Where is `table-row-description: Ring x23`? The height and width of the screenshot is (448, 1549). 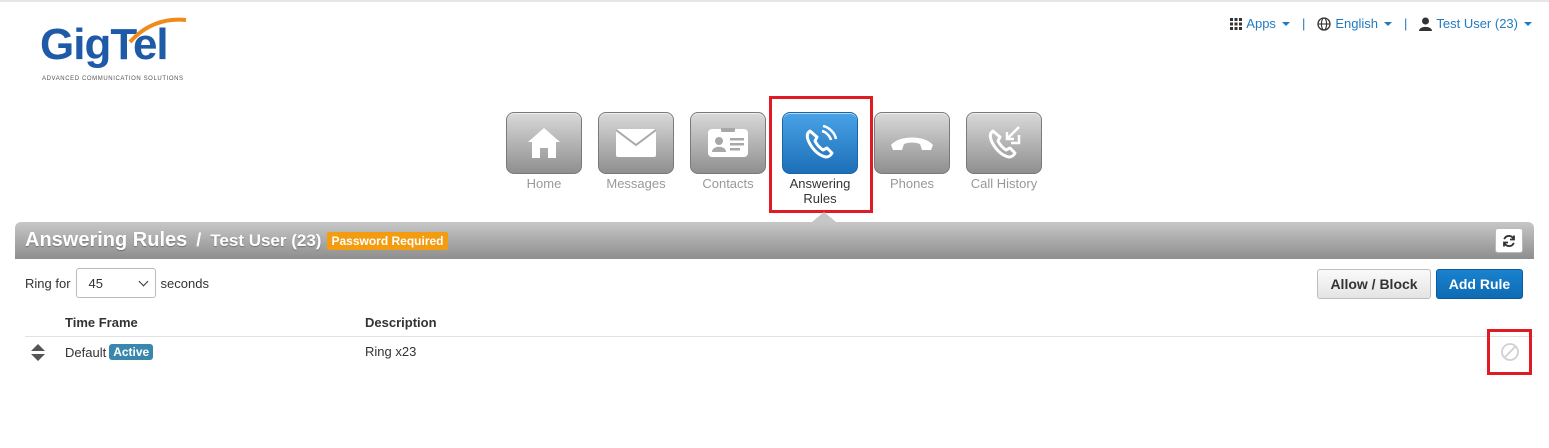
table-row-description: Ring x23 is located at coordinates (390, 351).